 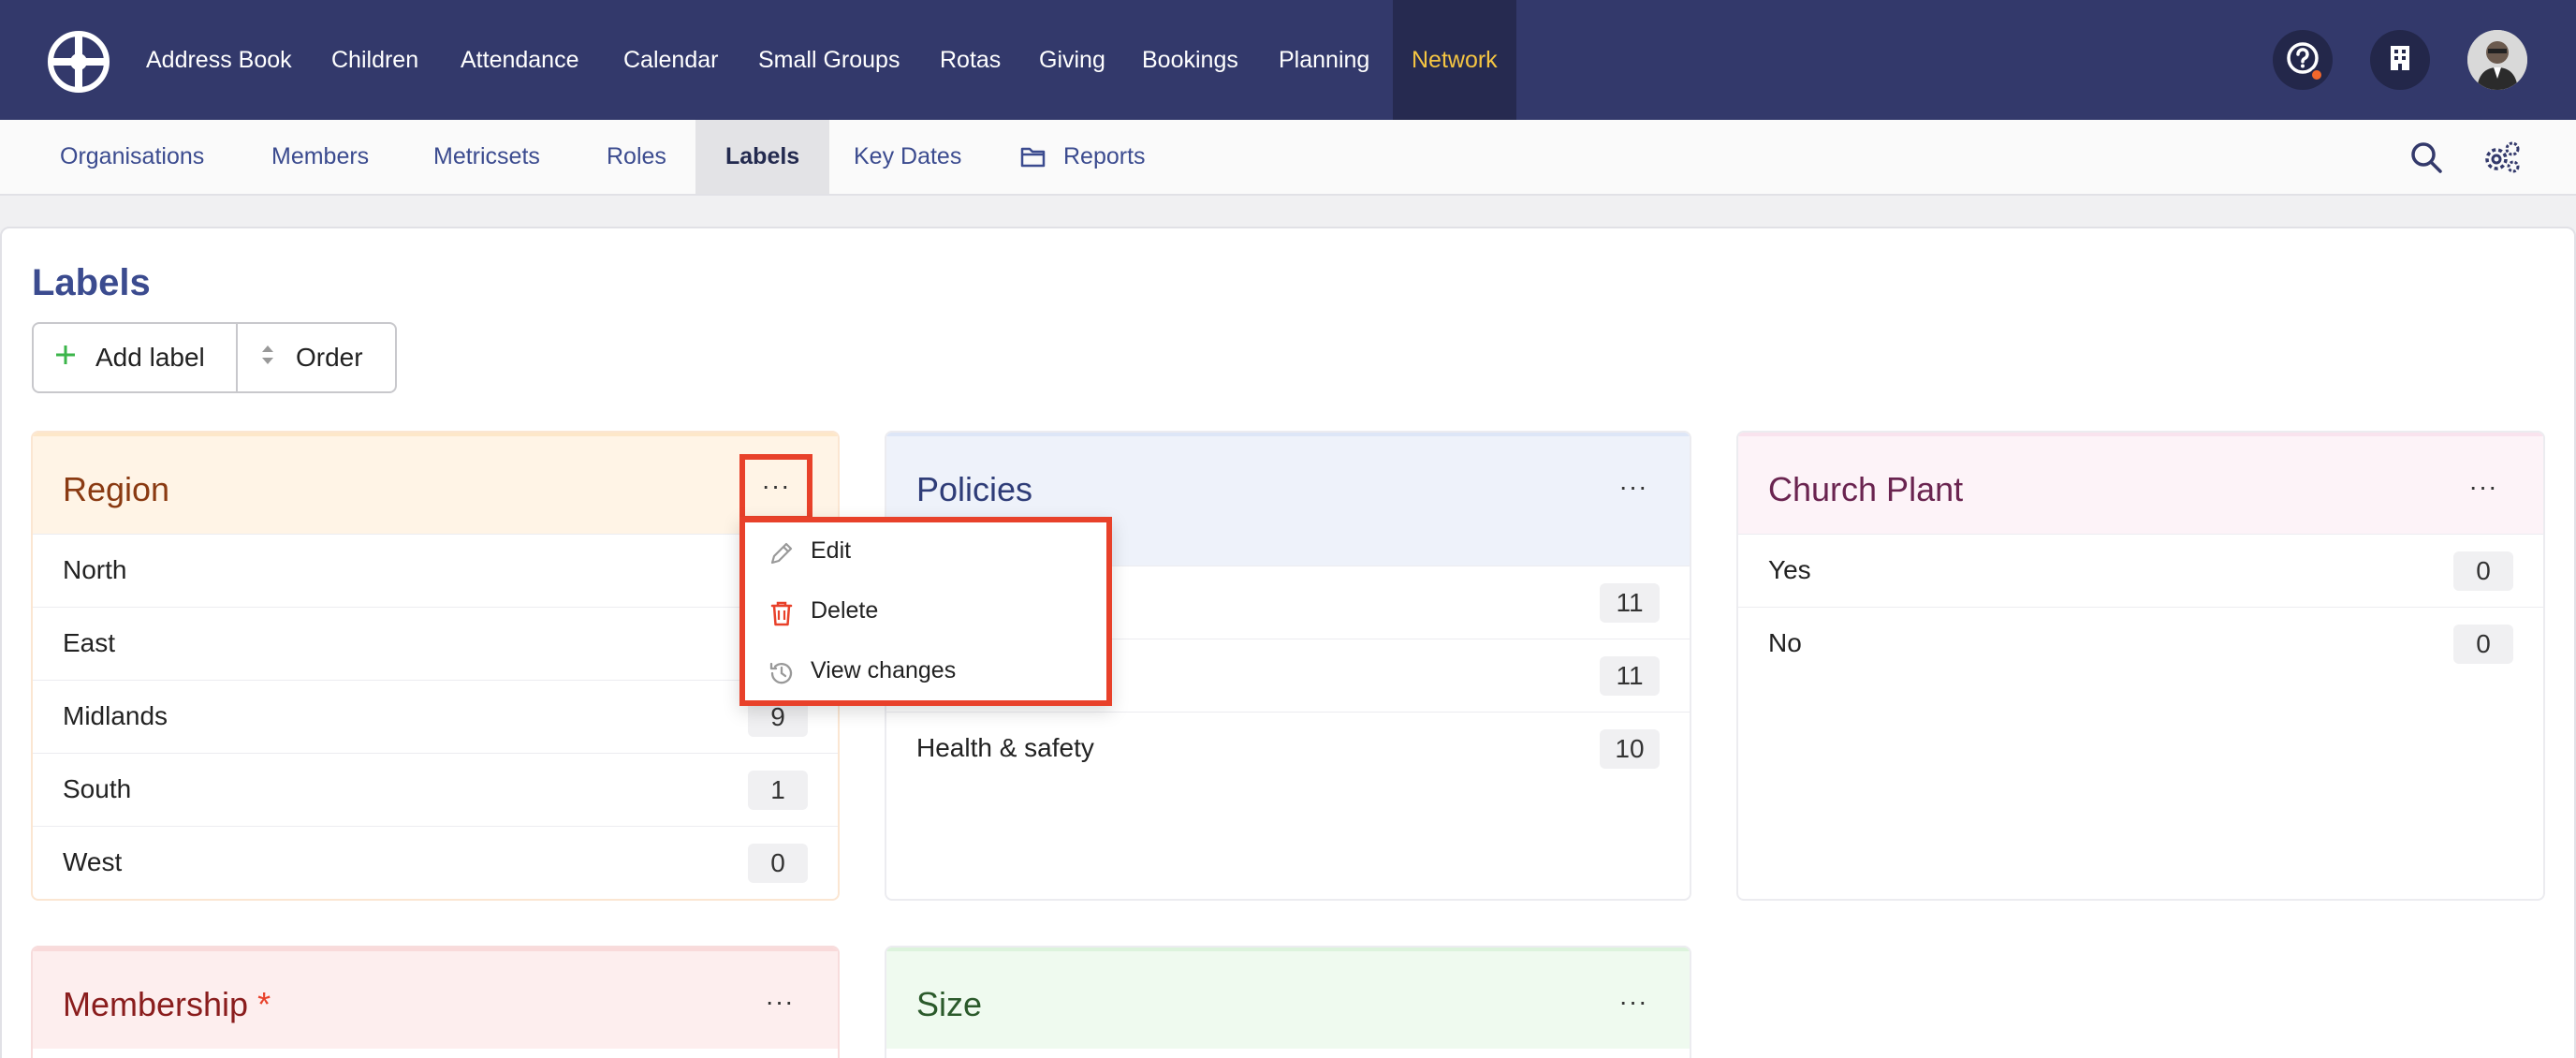 I want to click on label-row: East, so click(x=435, y=643).